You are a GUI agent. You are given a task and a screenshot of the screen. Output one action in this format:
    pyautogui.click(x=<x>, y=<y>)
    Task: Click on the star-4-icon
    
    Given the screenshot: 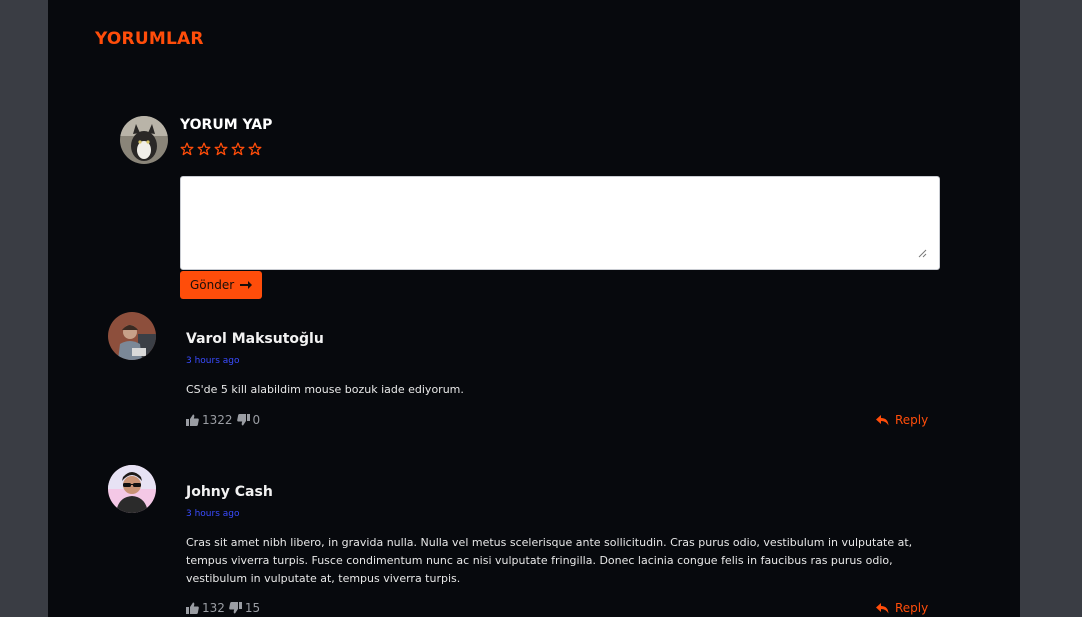 What is the action you would take?
    pyautogui.click(x=238, y=149)
    